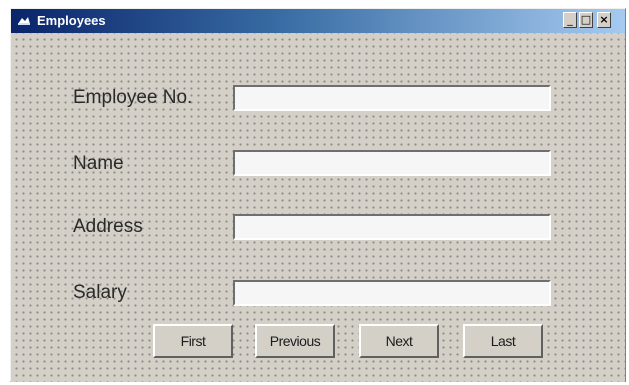 The height and width of the screenshot is (385, 629). What do you see at coordinates (133, 97) in the screenshot?
I see `employee-no-label: Employee No.` at bounding box center [133, 97].